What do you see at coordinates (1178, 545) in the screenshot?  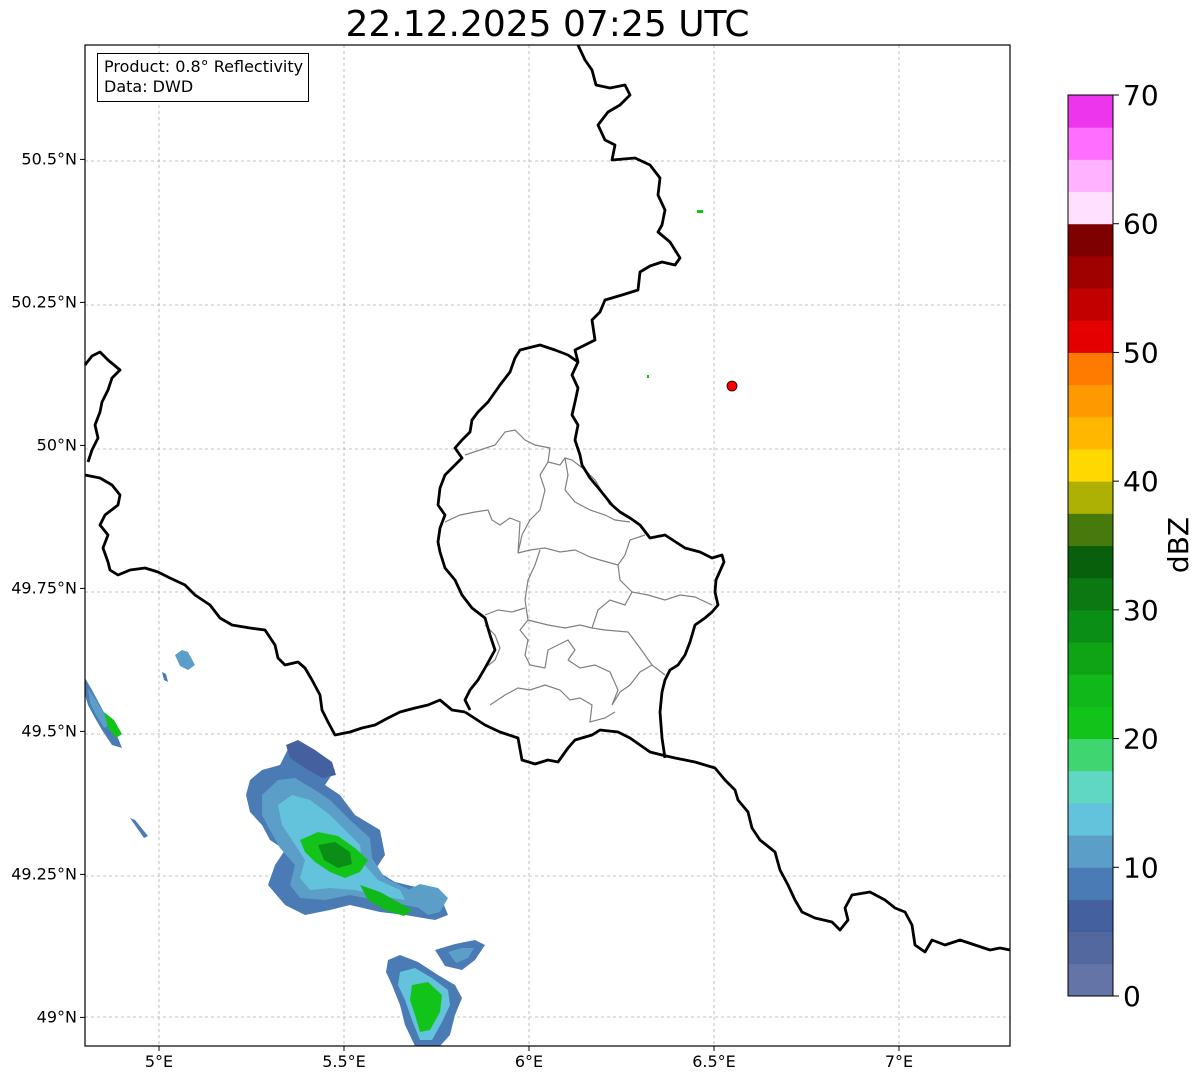 I see `colorbar-unit-label: dBZ` at bounding box center [1178, 545].